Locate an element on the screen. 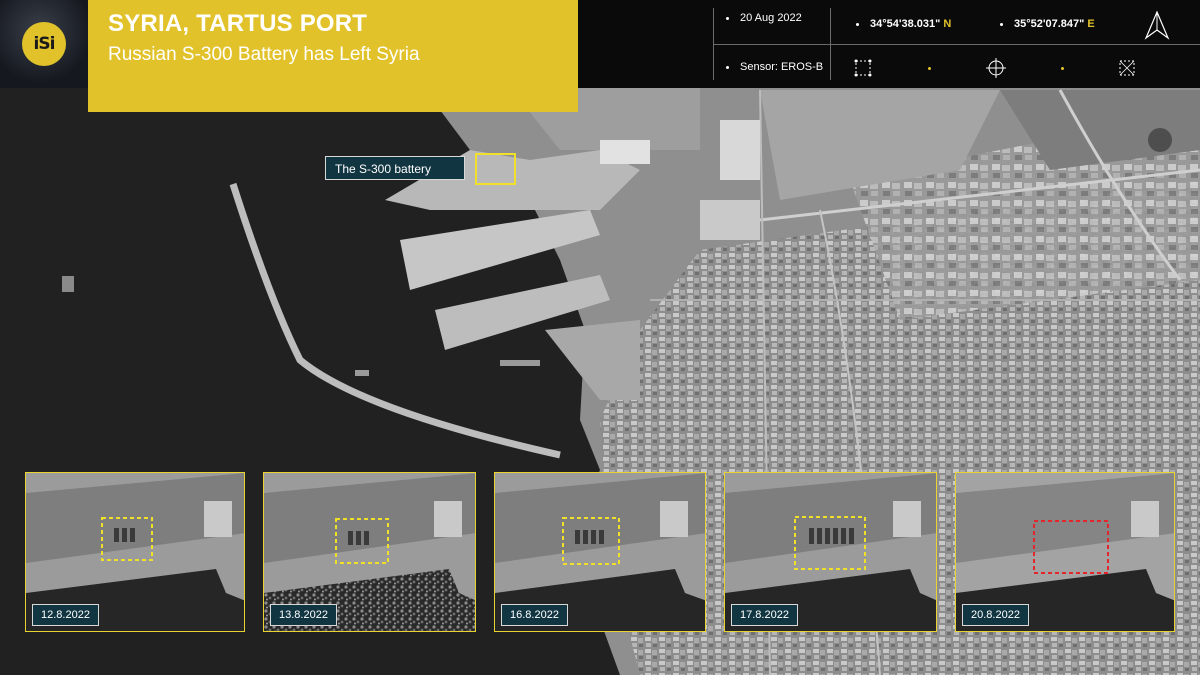  target-icon is located at coordinates (1127, 68).